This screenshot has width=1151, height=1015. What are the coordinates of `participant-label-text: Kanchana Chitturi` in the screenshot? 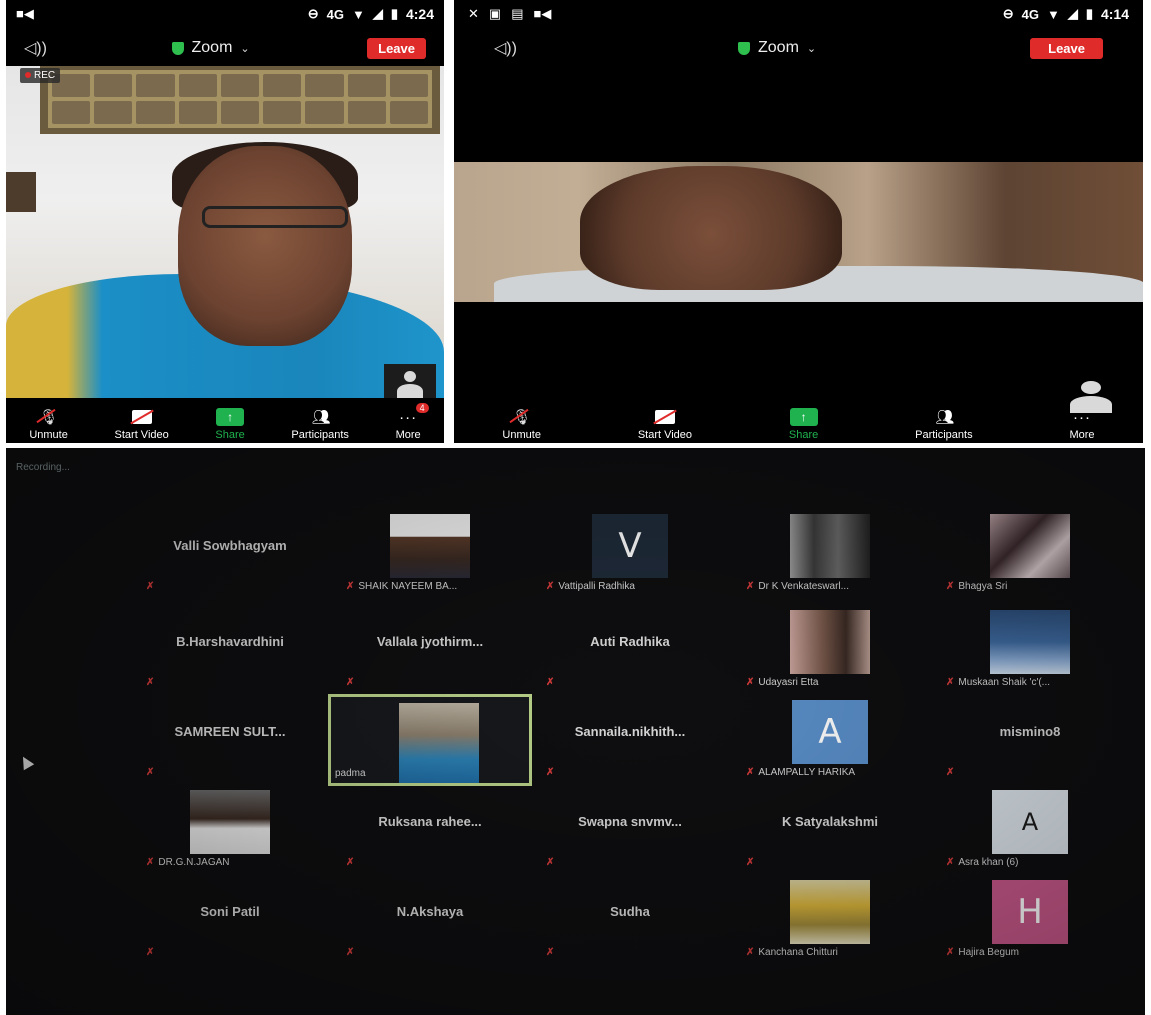 It's located at (798, 952).